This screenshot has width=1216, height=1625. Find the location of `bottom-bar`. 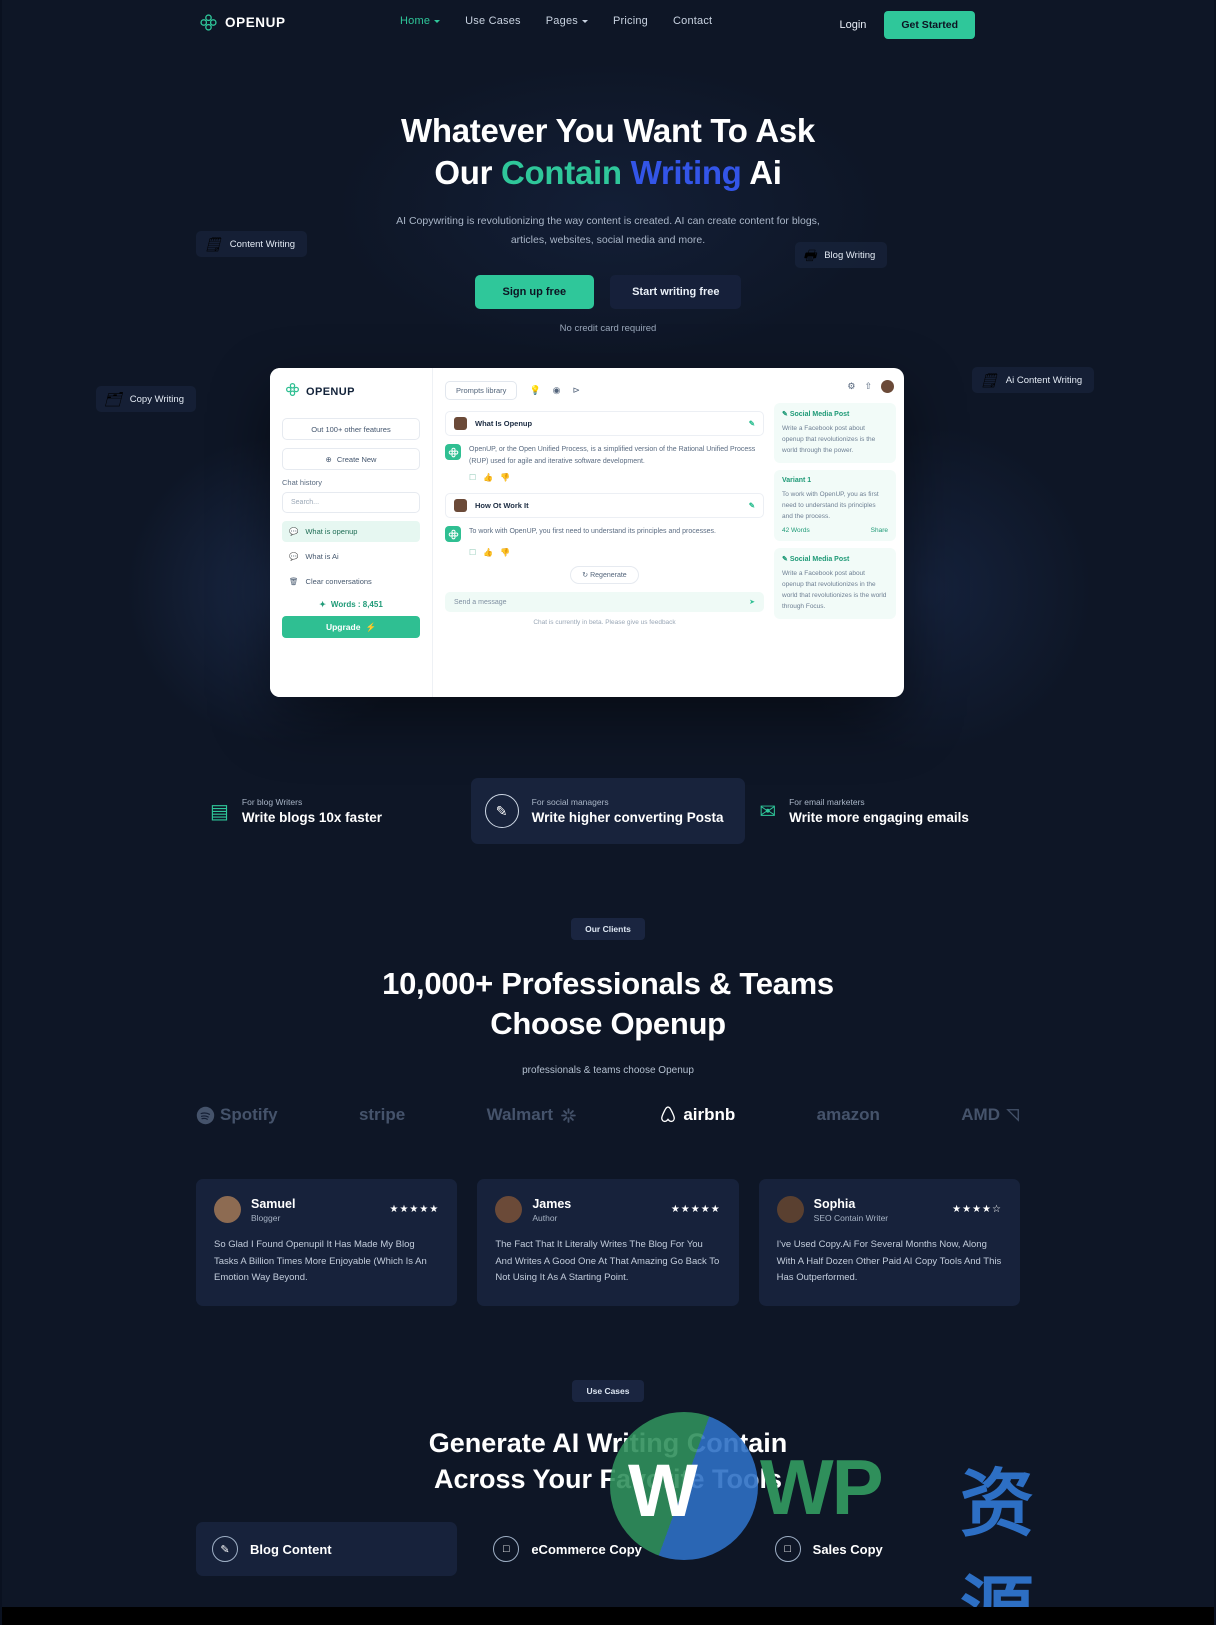

bottom-bar is located at coordinates (608, 1616).